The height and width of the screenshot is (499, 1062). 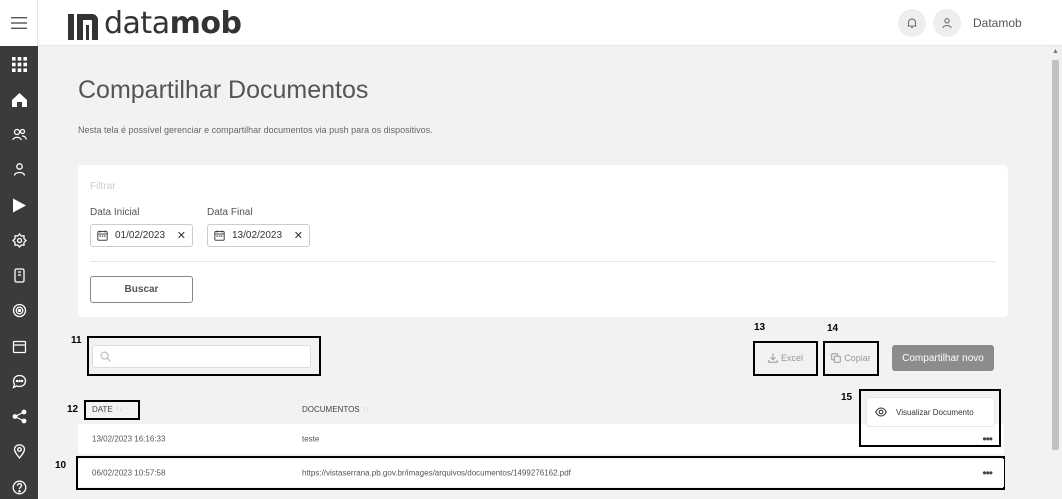 I want to click on sidebar-item-devices, so click(x=19, y=275).